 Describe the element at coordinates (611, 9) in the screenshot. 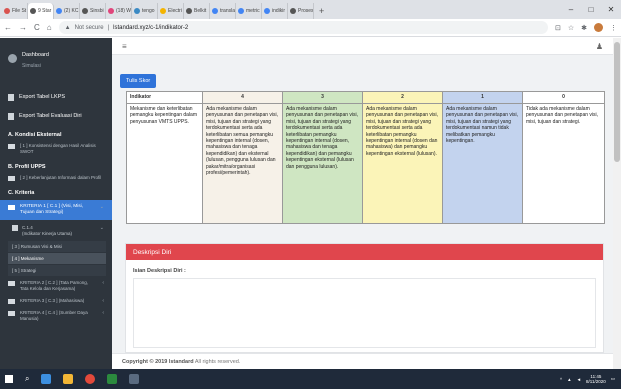

I see `close-window-icon: ✕` at that location.